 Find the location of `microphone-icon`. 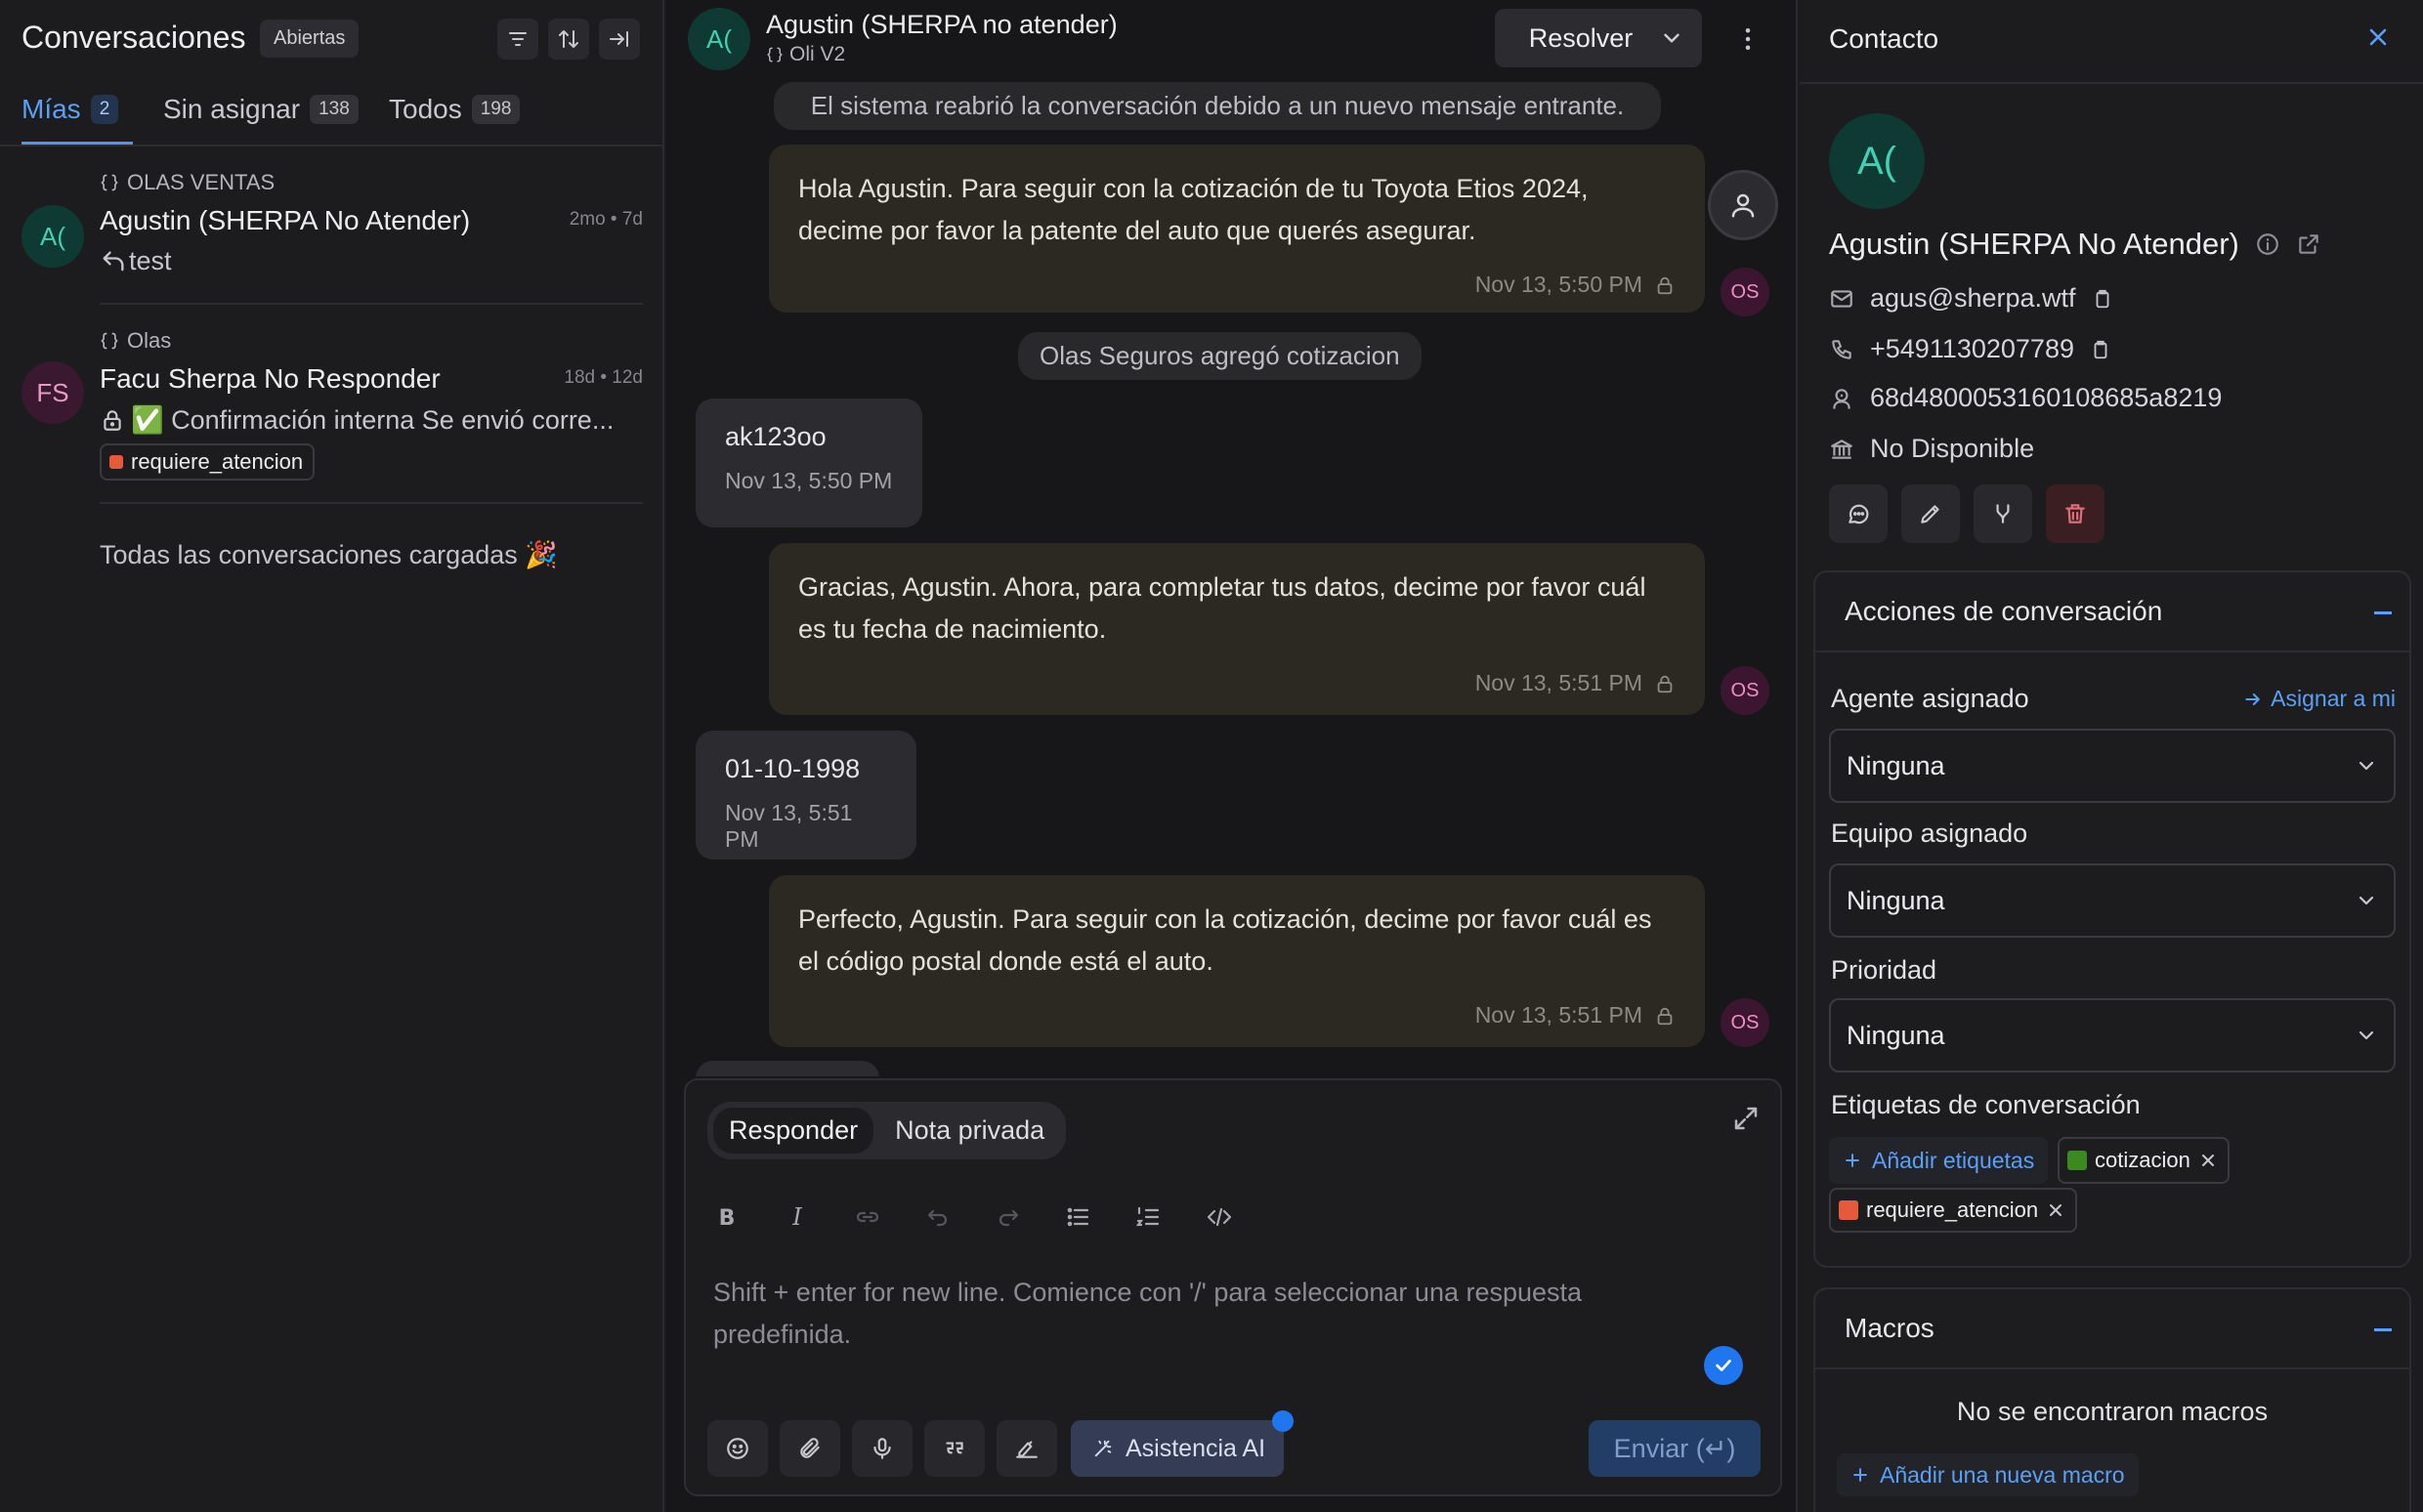

microphone-icon is located at coordinates (883, 1448).